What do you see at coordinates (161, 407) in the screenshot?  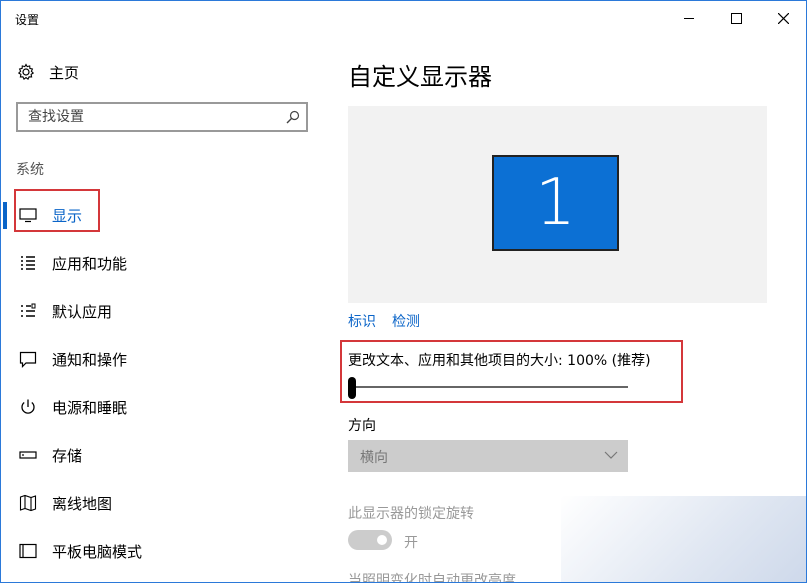 I see `sidebar-item-power-sleep: 电源和睡眠` at bounding box center [161, 407].